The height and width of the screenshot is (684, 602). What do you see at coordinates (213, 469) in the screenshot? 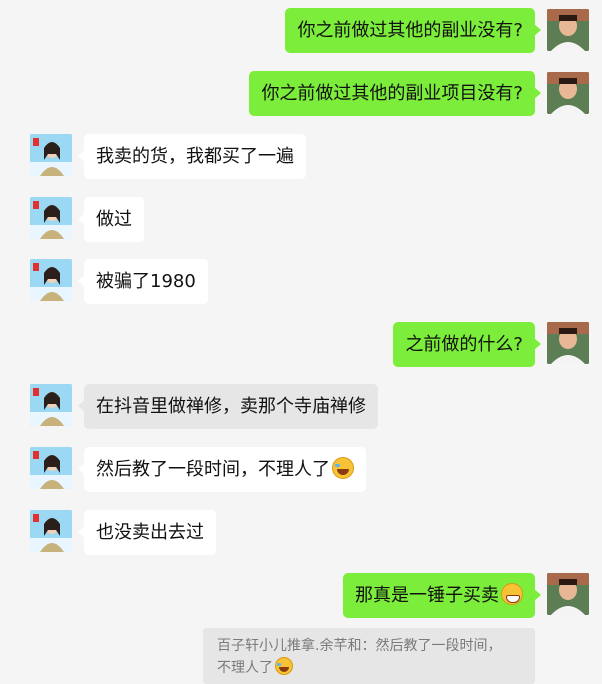
I see `message-text: 然后教了一段时间，不理人了` at bounding box center [213, 469].